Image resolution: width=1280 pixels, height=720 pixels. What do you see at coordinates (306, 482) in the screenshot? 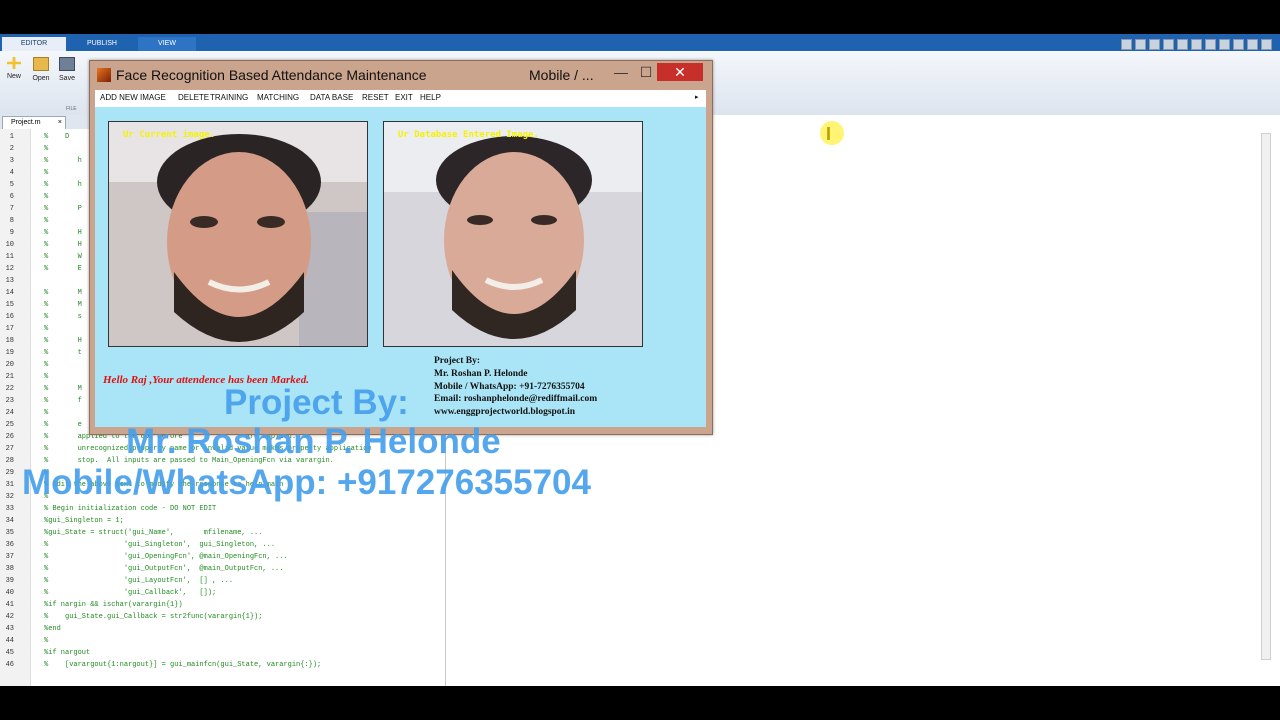
I see `watermark-contact: Mobile/WhatsApp: +917276355704` at bounding box center [306, 482].